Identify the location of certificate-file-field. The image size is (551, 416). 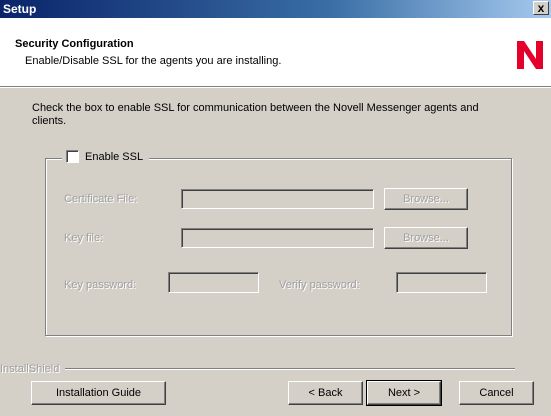
(277, 199).